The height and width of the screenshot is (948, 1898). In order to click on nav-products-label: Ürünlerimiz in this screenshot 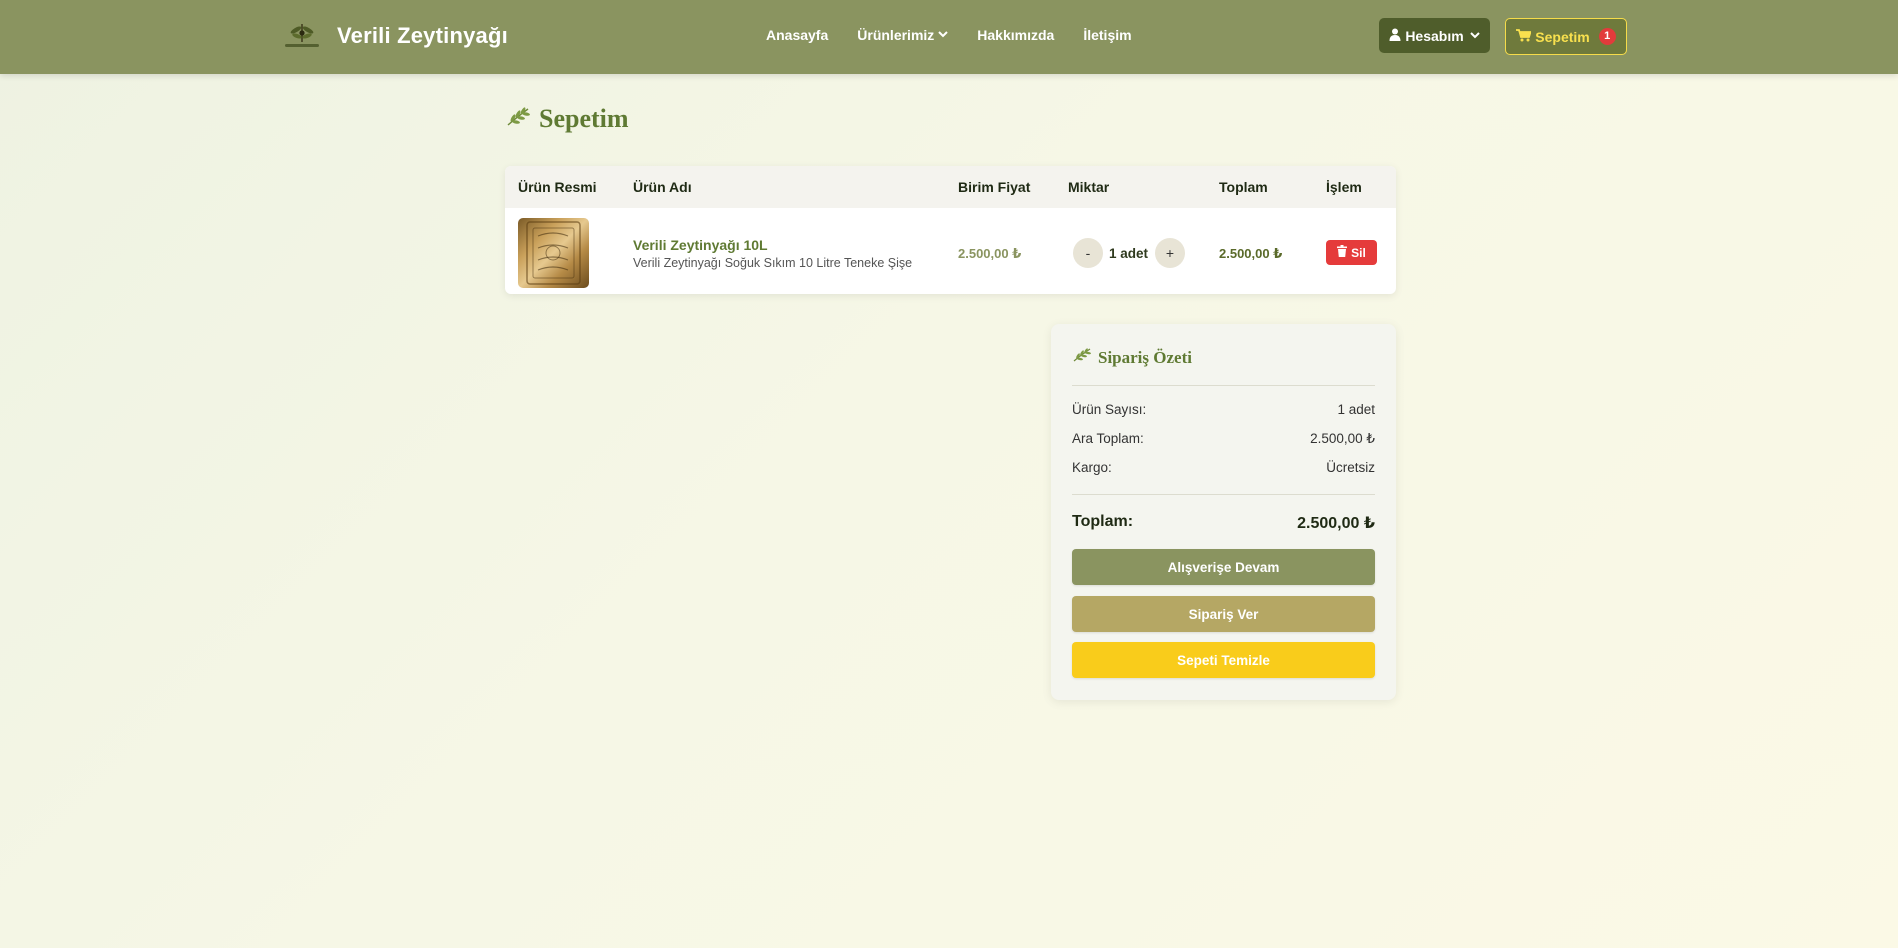, I will do `click(896, 35)`.